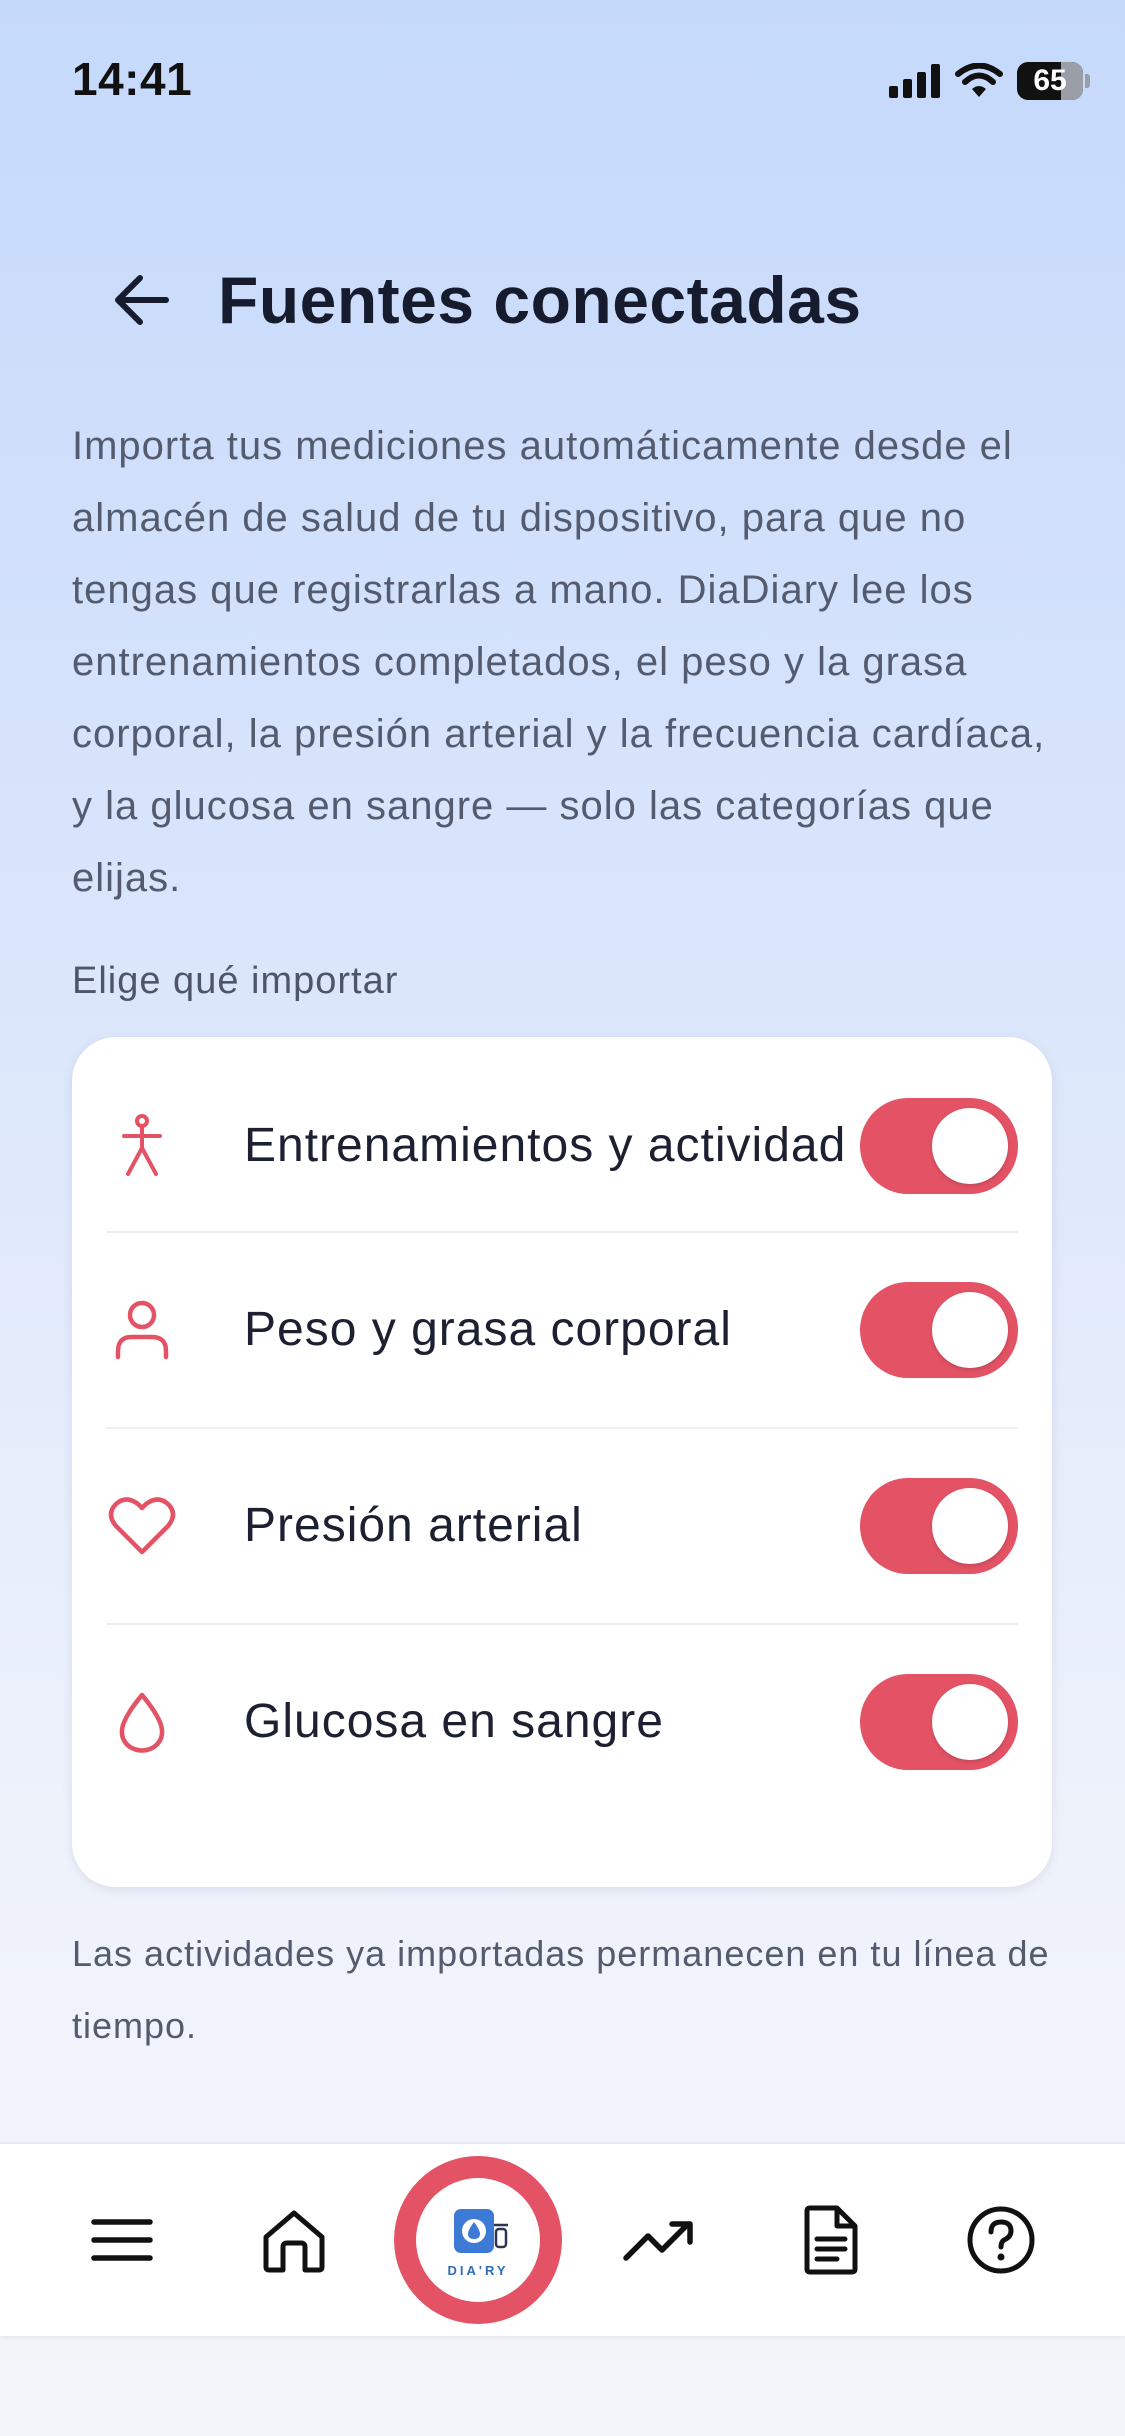 The width and height of the screenshot is (1125, 2436). What do you see at coordinates (142, 1722) in the screenshot?
I see `drop-icon` at bounding box center [142, 1722].